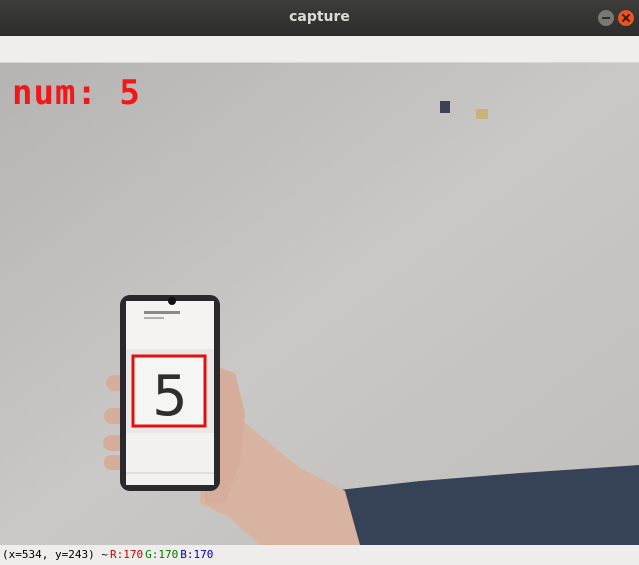  What do you see at coordinates (197, 554) in the screenshot?
I see `blue-value: B:170` at bounding box center [197, 554].